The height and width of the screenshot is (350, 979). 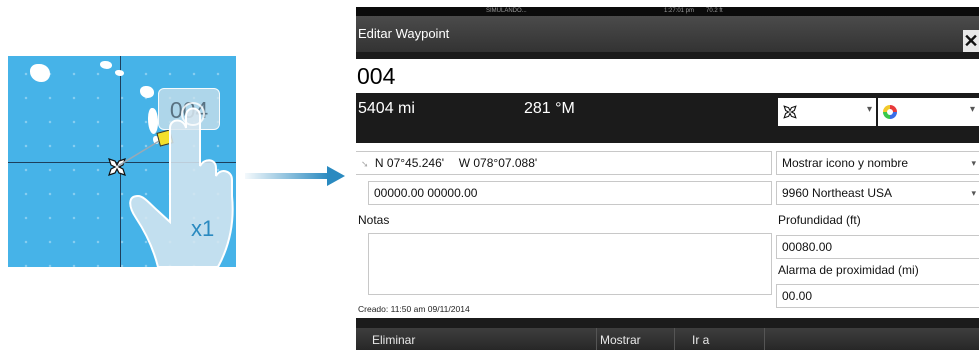 What do you see at coordinates (679, 11) in the screenshot?
I see `status-time: 1:27:01 pm` at bounding box center [679, 11].